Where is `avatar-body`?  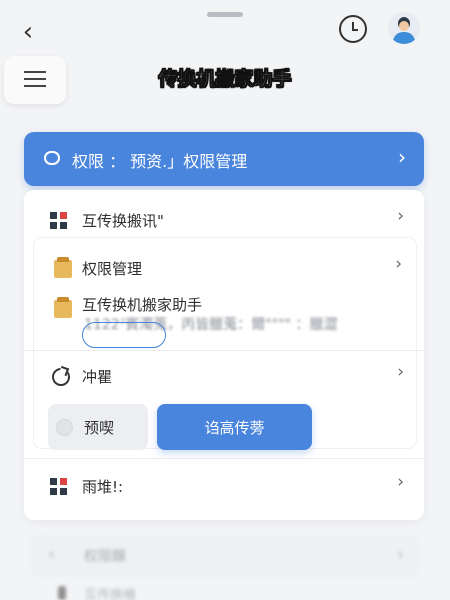
avatar-body is located at coordinates (404, 38).